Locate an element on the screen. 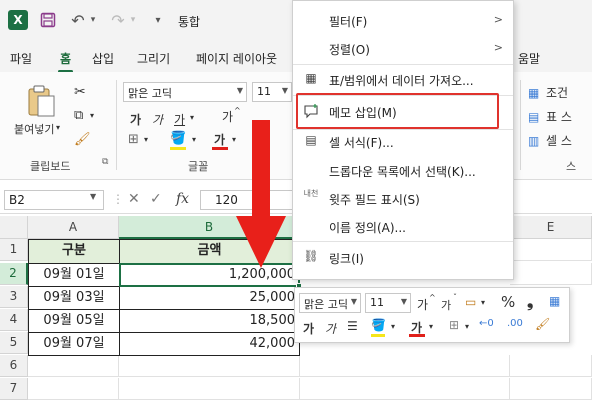 The height and width of the screenshot is (406, 592). mini-font-color-dropdown-icon: ▾ is located at coordinates (431, 326).